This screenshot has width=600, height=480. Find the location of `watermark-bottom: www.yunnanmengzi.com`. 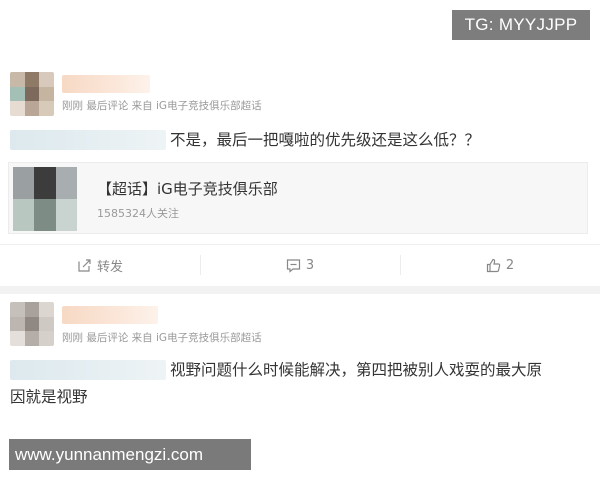

watermark-bottom: www.yunnanmengzi.com is located at coordinates (130, 454).